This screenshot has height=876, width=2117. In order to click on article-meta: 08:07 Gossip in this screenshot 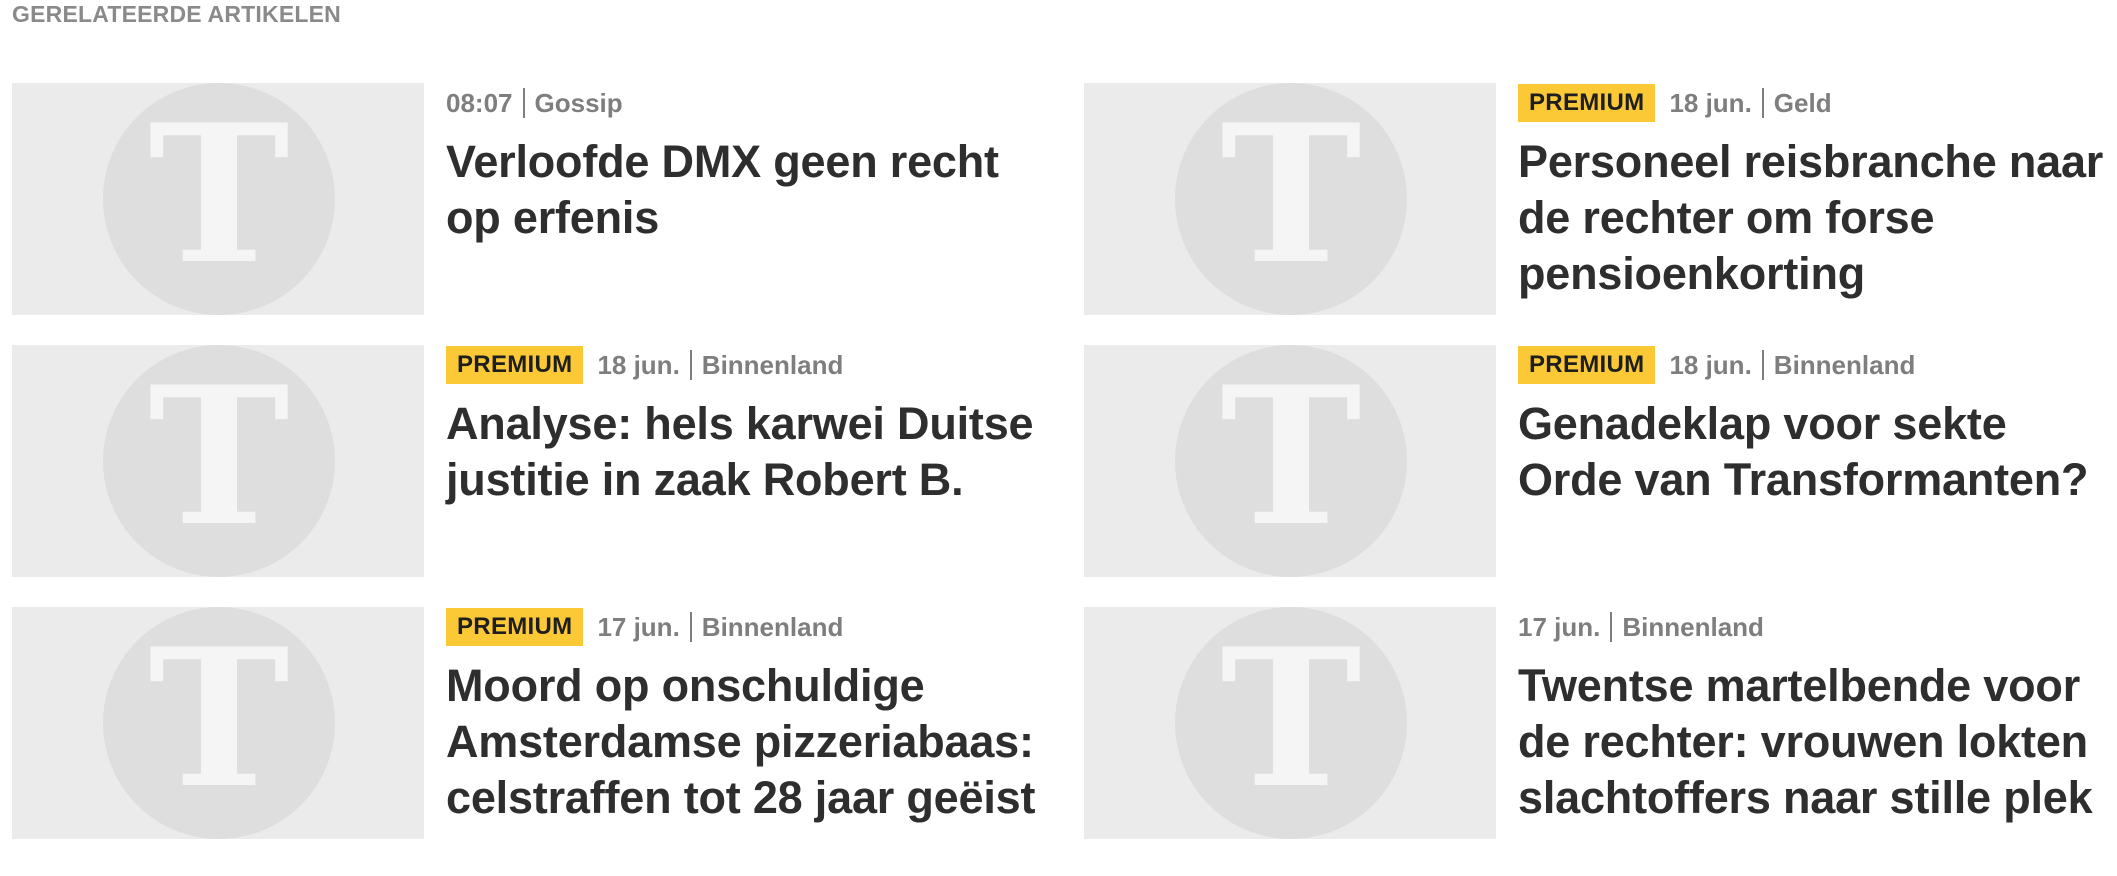, I will do `click(746, 103)`.